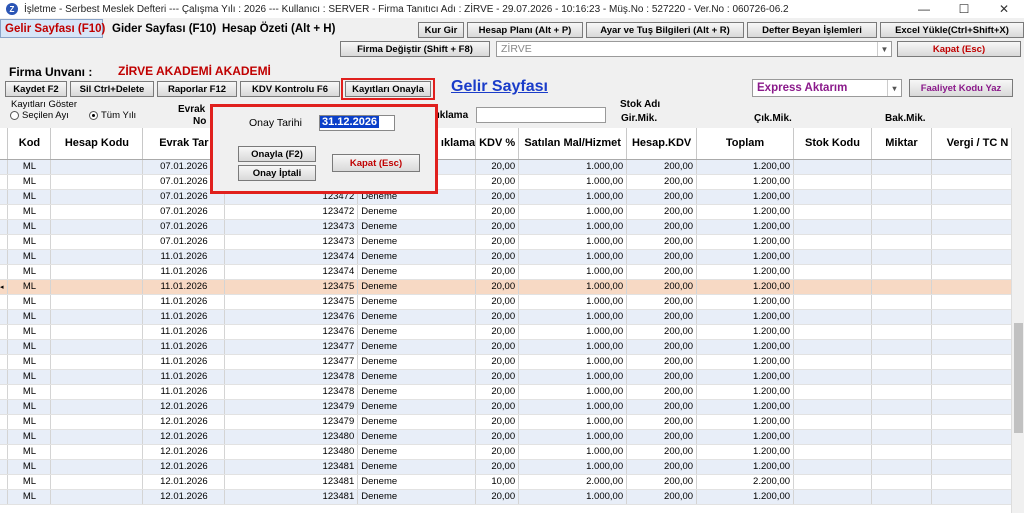 This screenshot has width=1024, height=513. Describe the element at coordinates (884, 49) in the screenshot. I see `chevron-down-icon: ▼` at that location.